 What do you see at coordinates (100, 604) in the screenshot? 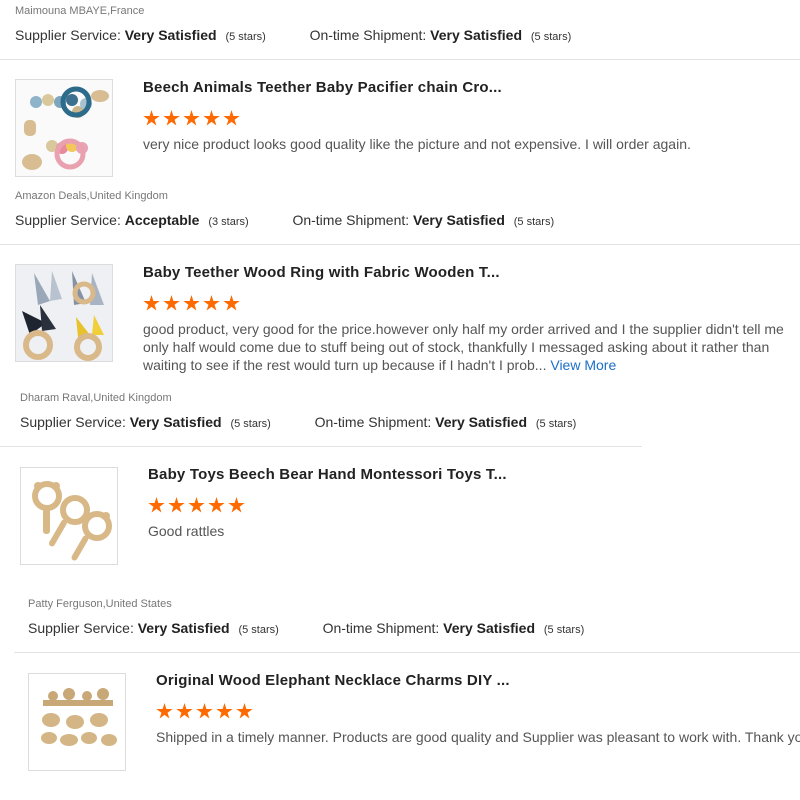
I see `reviewer-name: Patty Ferguson,United States` at bounding box center [100, 604].